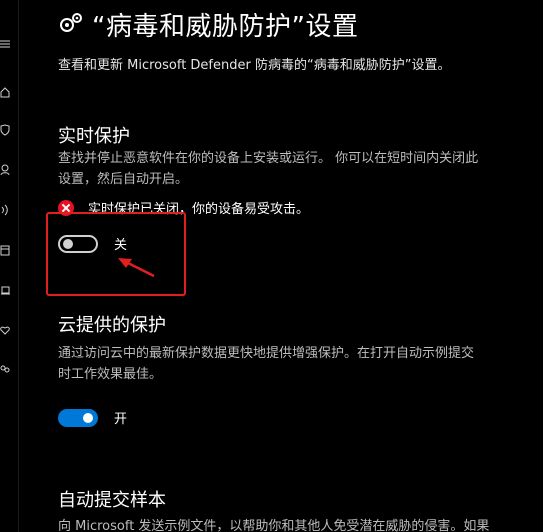  I want to click on cloud-toggle-row: 开, so click(92, 417).